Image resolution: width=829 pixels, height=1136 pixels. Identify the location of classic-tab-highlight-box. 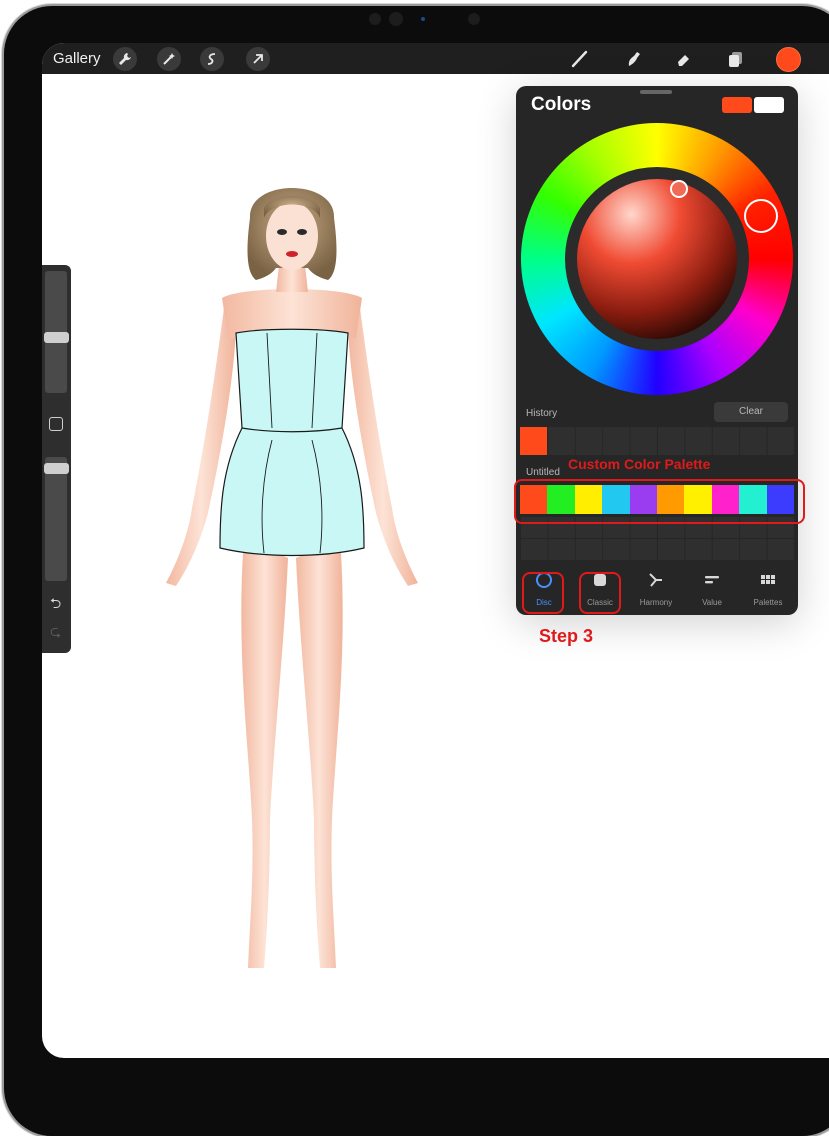
(600, 593).